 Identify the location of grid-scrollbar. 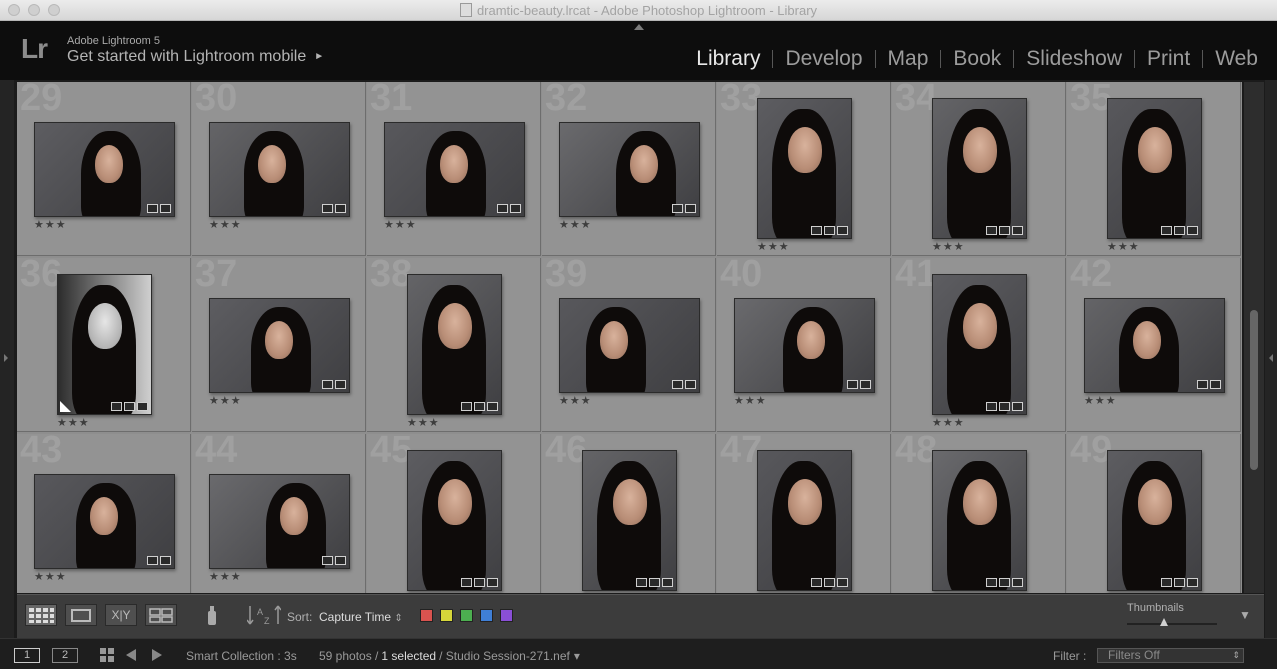
(1254, 337).